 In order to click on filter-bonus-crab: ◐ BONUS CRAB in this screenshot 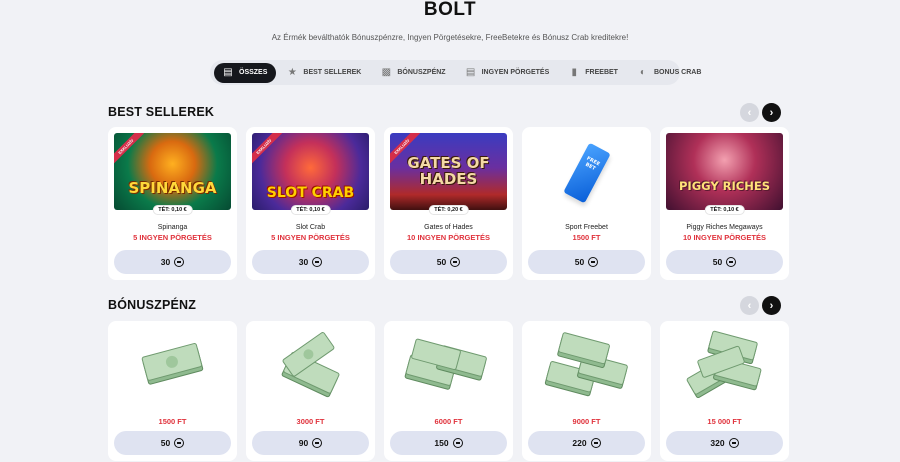, I will do `click(669, 73)`.